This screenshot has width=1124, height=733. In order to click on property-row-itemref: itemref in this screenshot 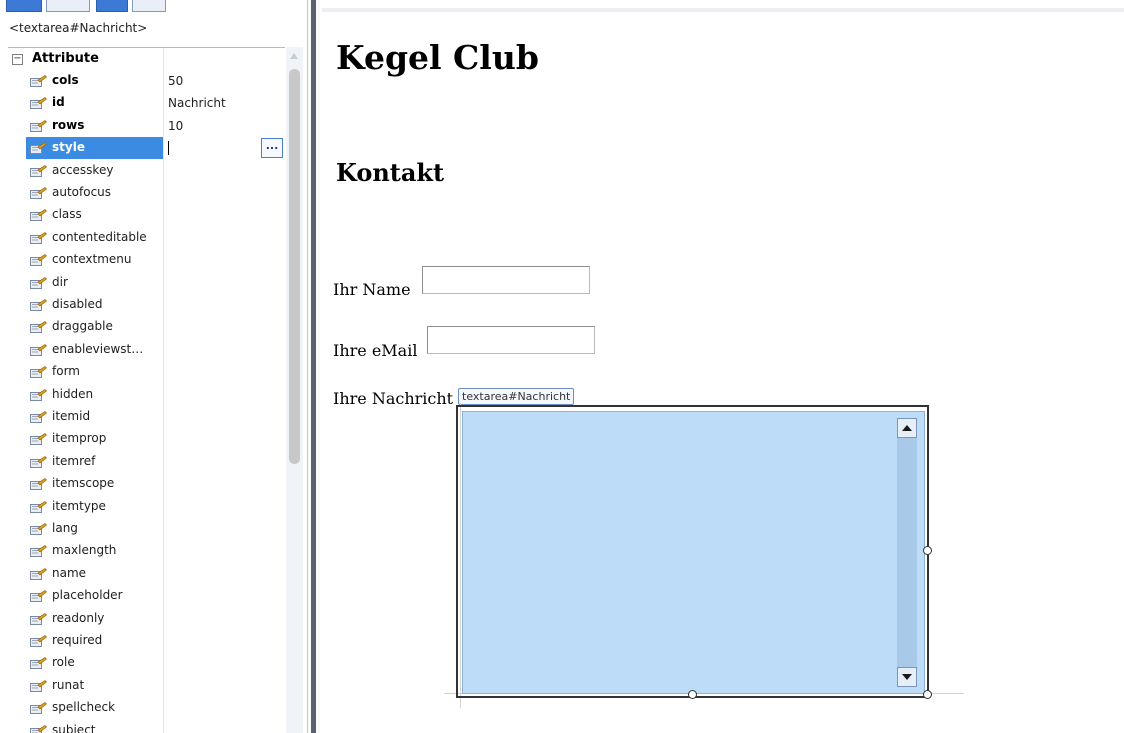, I will do `click(146, 462)`.